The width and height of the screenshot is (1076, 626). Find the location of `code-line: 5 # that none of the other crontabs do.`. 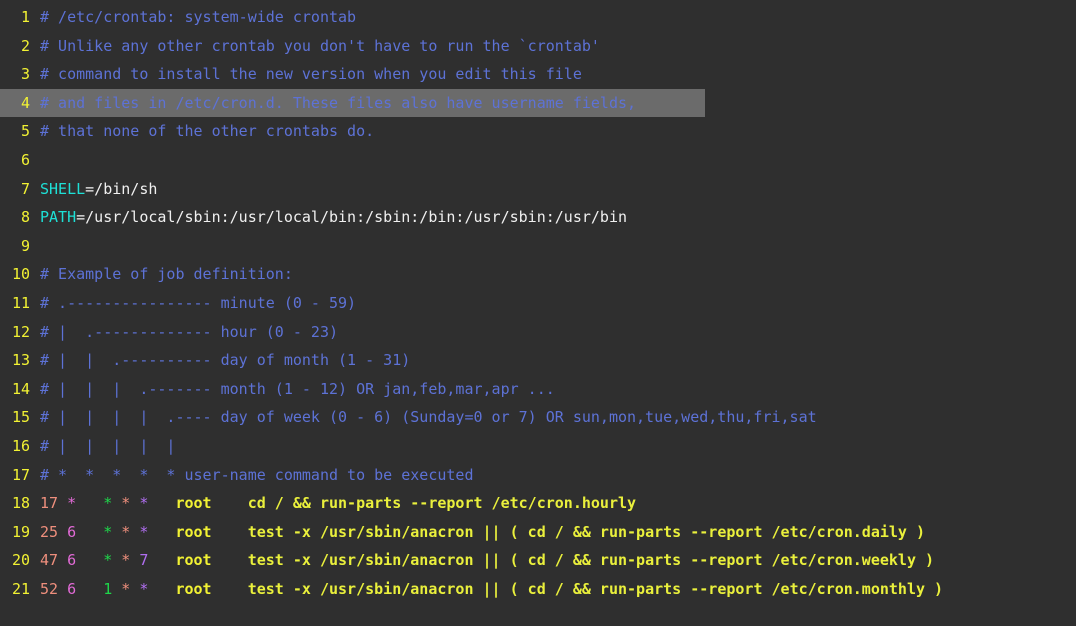

code-line: 5 # that none of the other crontabs do. is located at coordinates (538, 131).